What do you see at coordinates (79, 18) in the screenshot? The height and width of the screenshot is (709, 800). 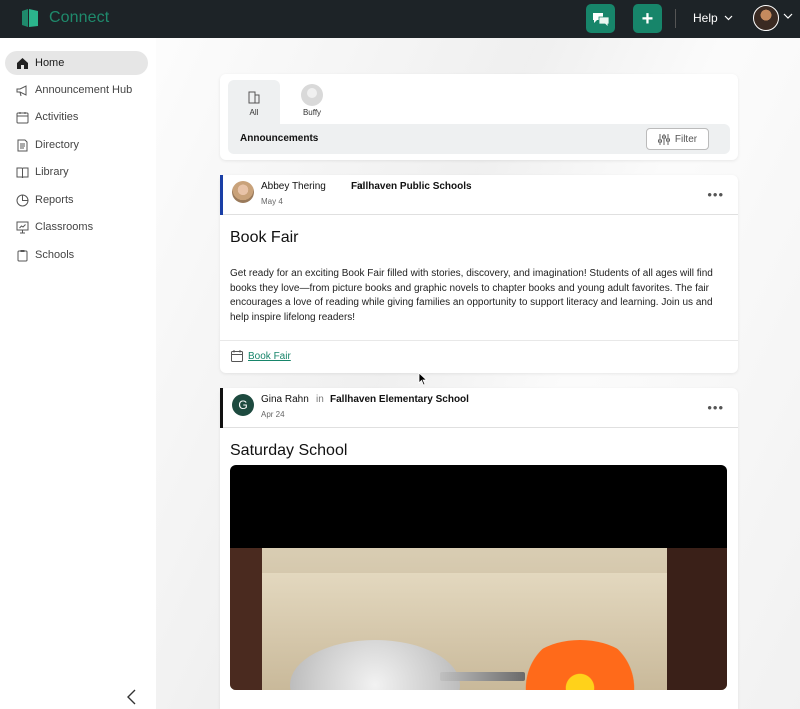 I see `brand-name: Connect` at bounding box center [79, 18].